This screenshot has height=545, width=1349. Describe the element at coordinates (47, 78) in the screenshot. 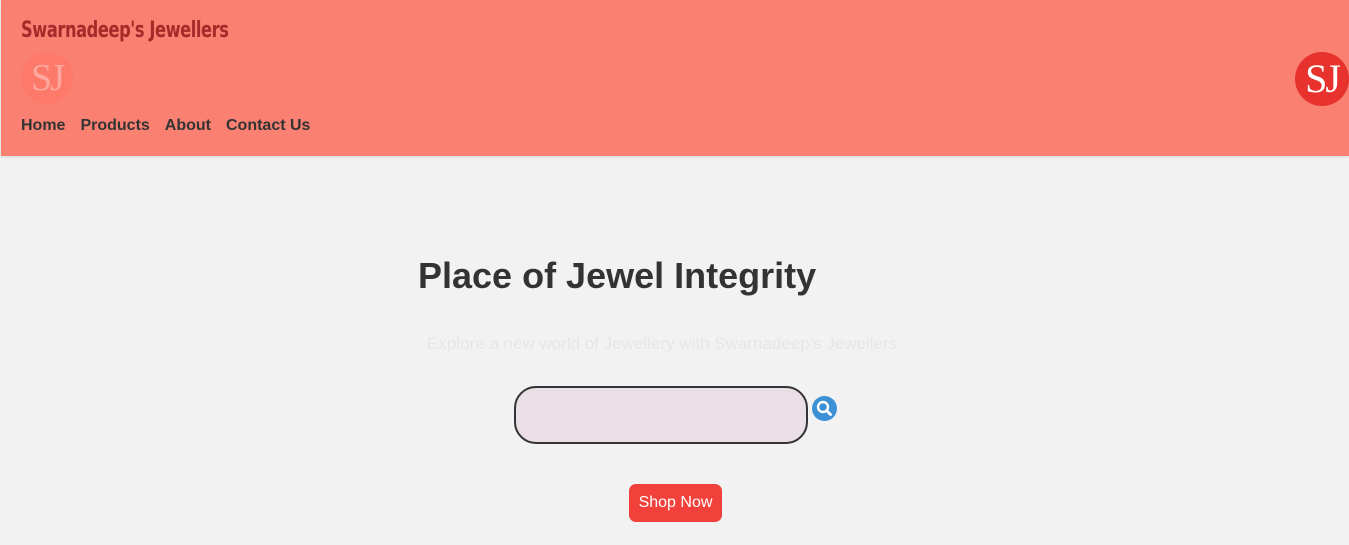

I see `logo-watermark: SJ` at that location.